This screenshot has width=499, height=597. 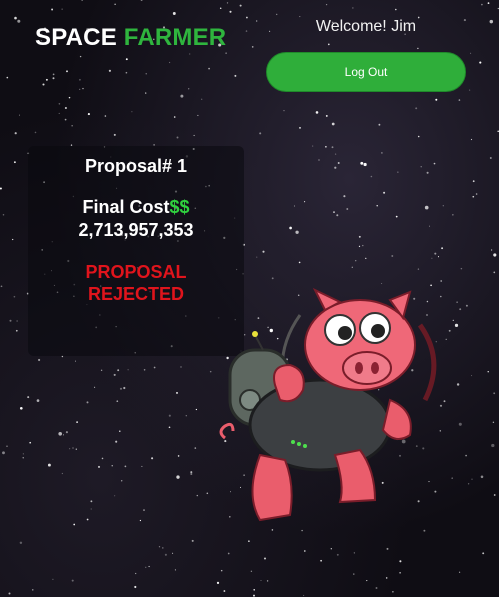 I want to click on final-cost-label: Final Cost$$, so click(x=136, y=207).